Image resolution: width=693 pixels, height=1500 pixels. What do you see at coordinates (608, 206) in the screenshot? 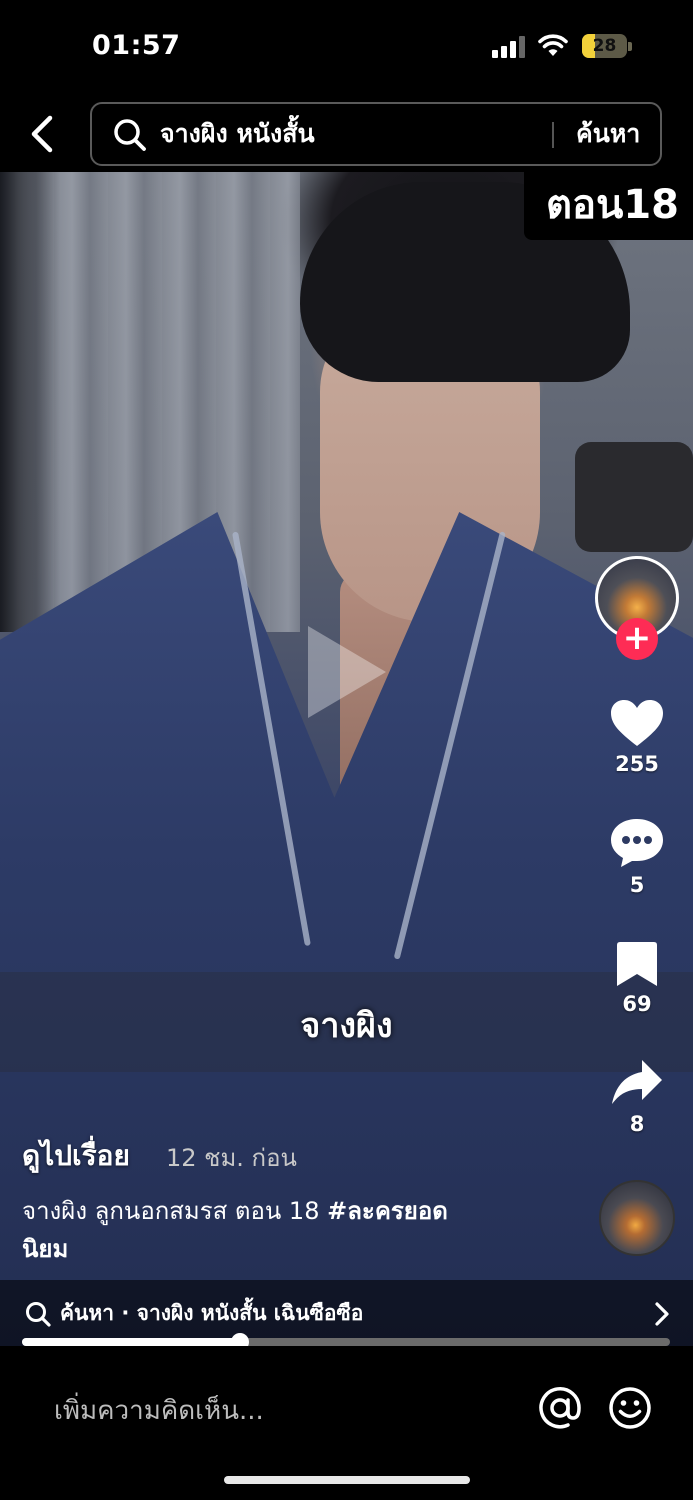
I see `episode-badge: ตอน18` at bounding box center [608, 206].